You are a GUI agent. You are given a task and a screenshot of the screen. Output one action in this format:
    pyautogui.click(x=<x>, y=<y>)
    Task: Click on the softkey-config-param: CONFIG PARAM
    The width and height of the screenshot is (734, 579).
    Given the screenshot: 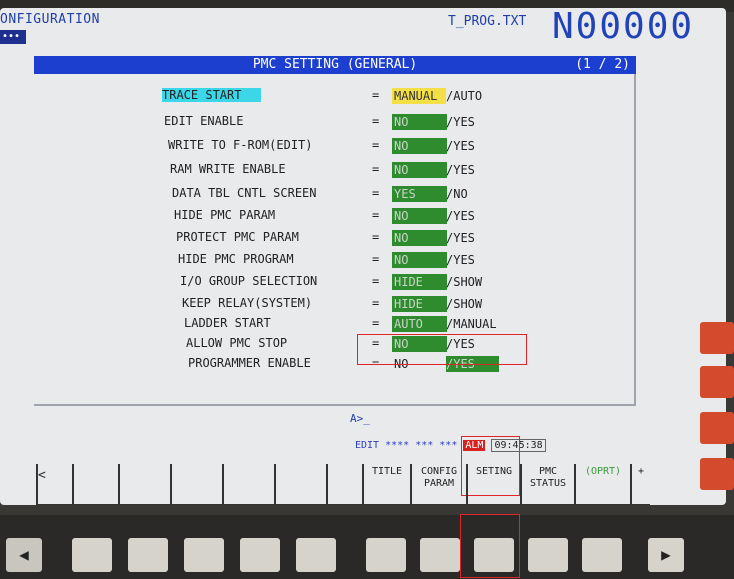 What is the action you would take?
    pyautogui.click(x=438, y=484)
    